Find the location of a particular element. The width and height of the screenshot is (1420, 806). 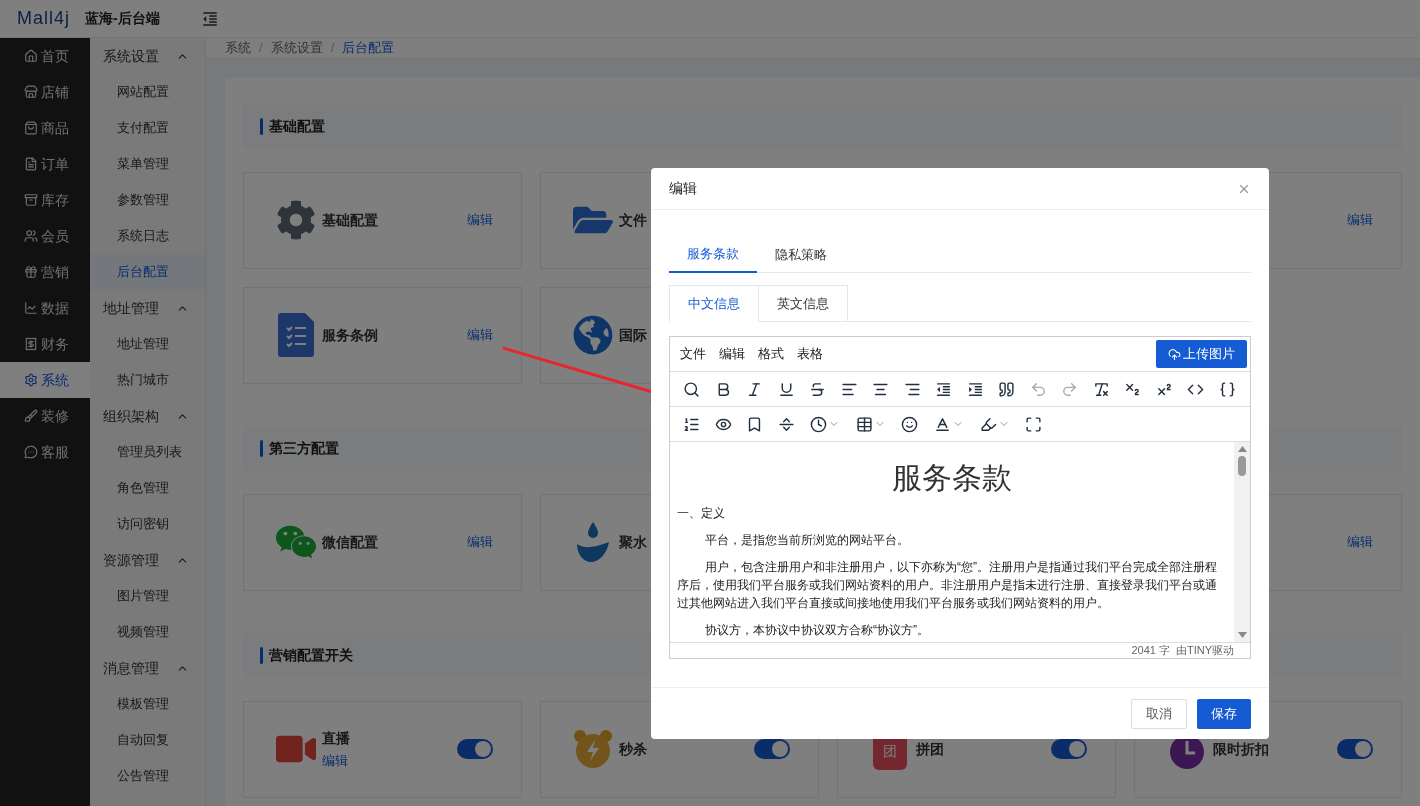

card-title: 秒杀 is located at coordinates (633, 749).